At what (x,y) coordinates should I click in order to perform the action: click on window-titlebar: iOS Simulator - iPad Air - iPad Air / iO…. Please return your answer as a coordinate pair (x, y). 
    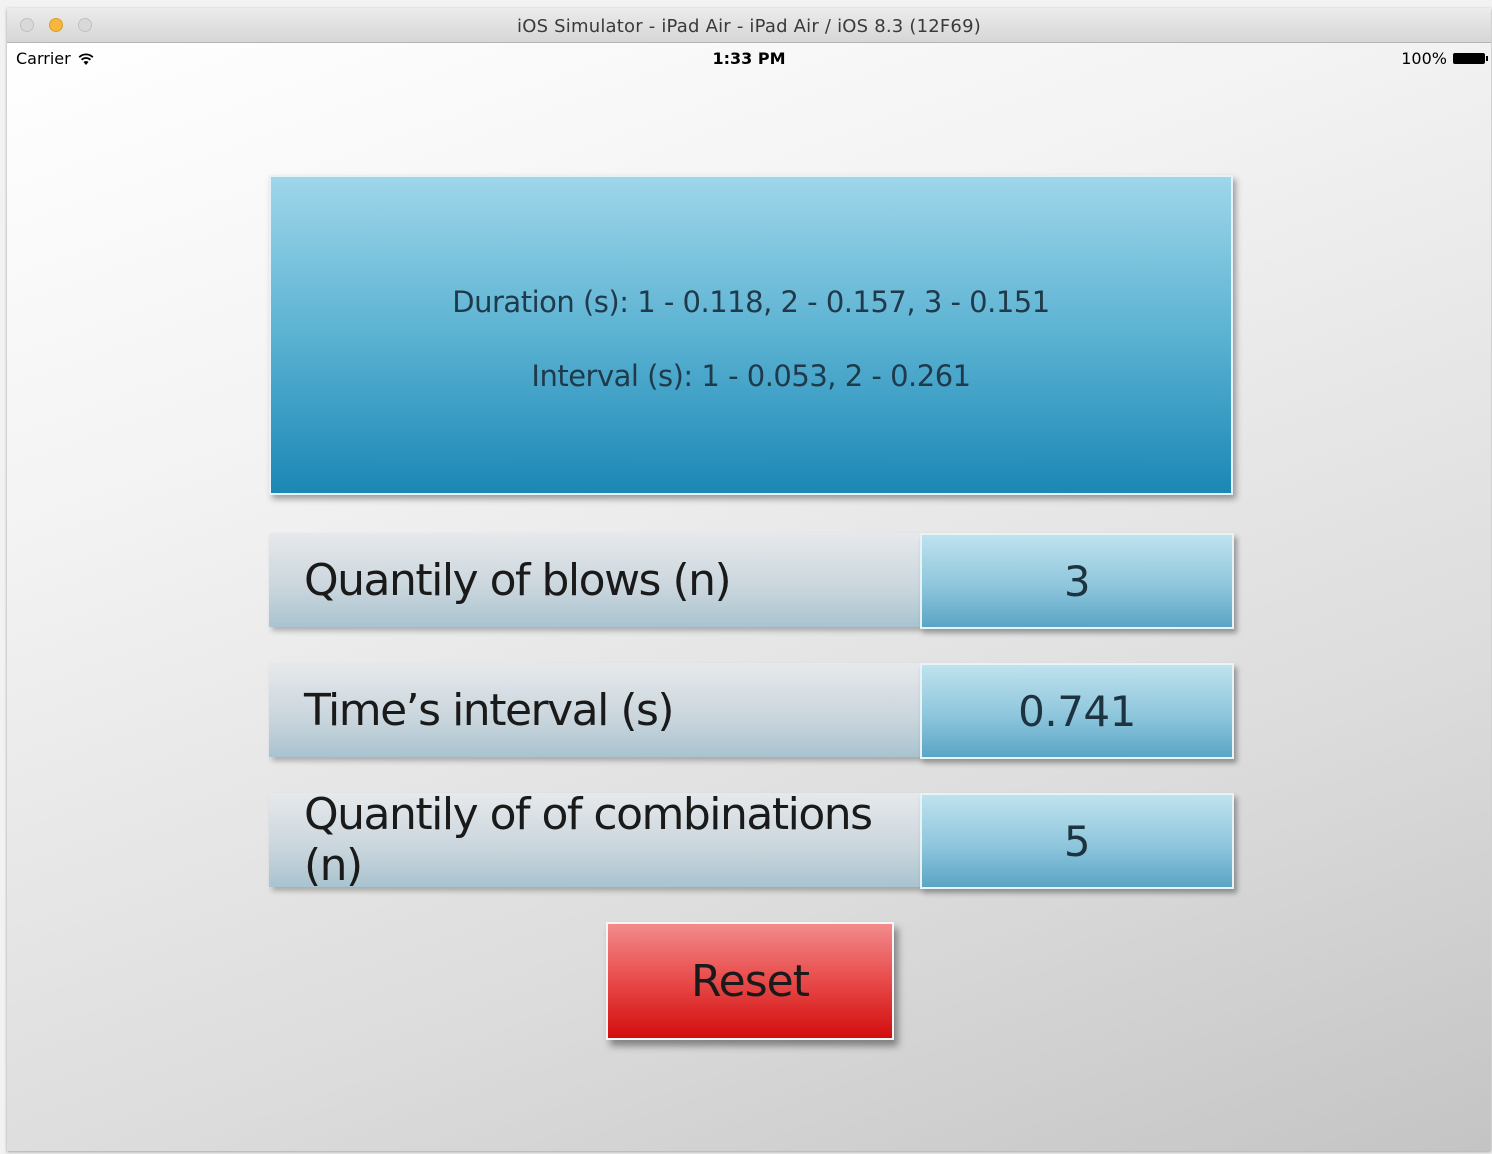
    Looking at the image, I should click on (749, 25).